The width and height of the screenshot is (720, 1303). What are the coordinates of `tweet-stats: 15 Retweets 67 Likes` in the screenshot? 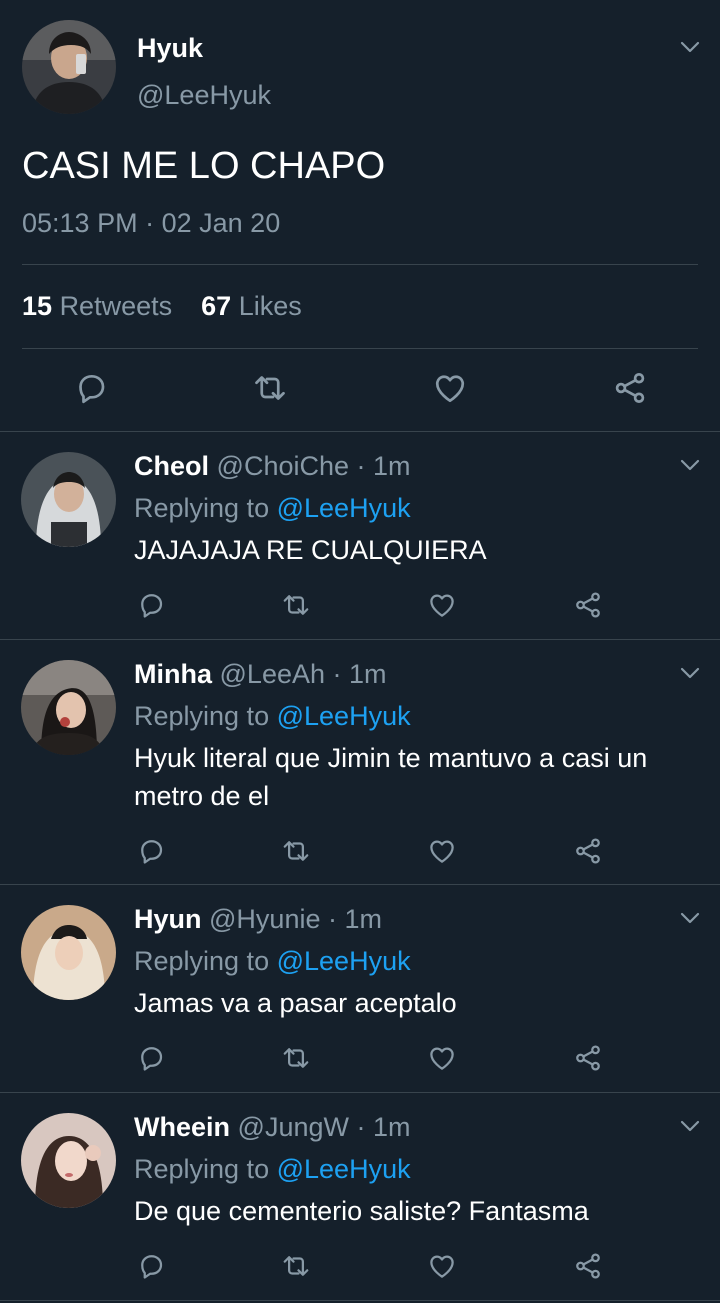 It's located at (162, 306).